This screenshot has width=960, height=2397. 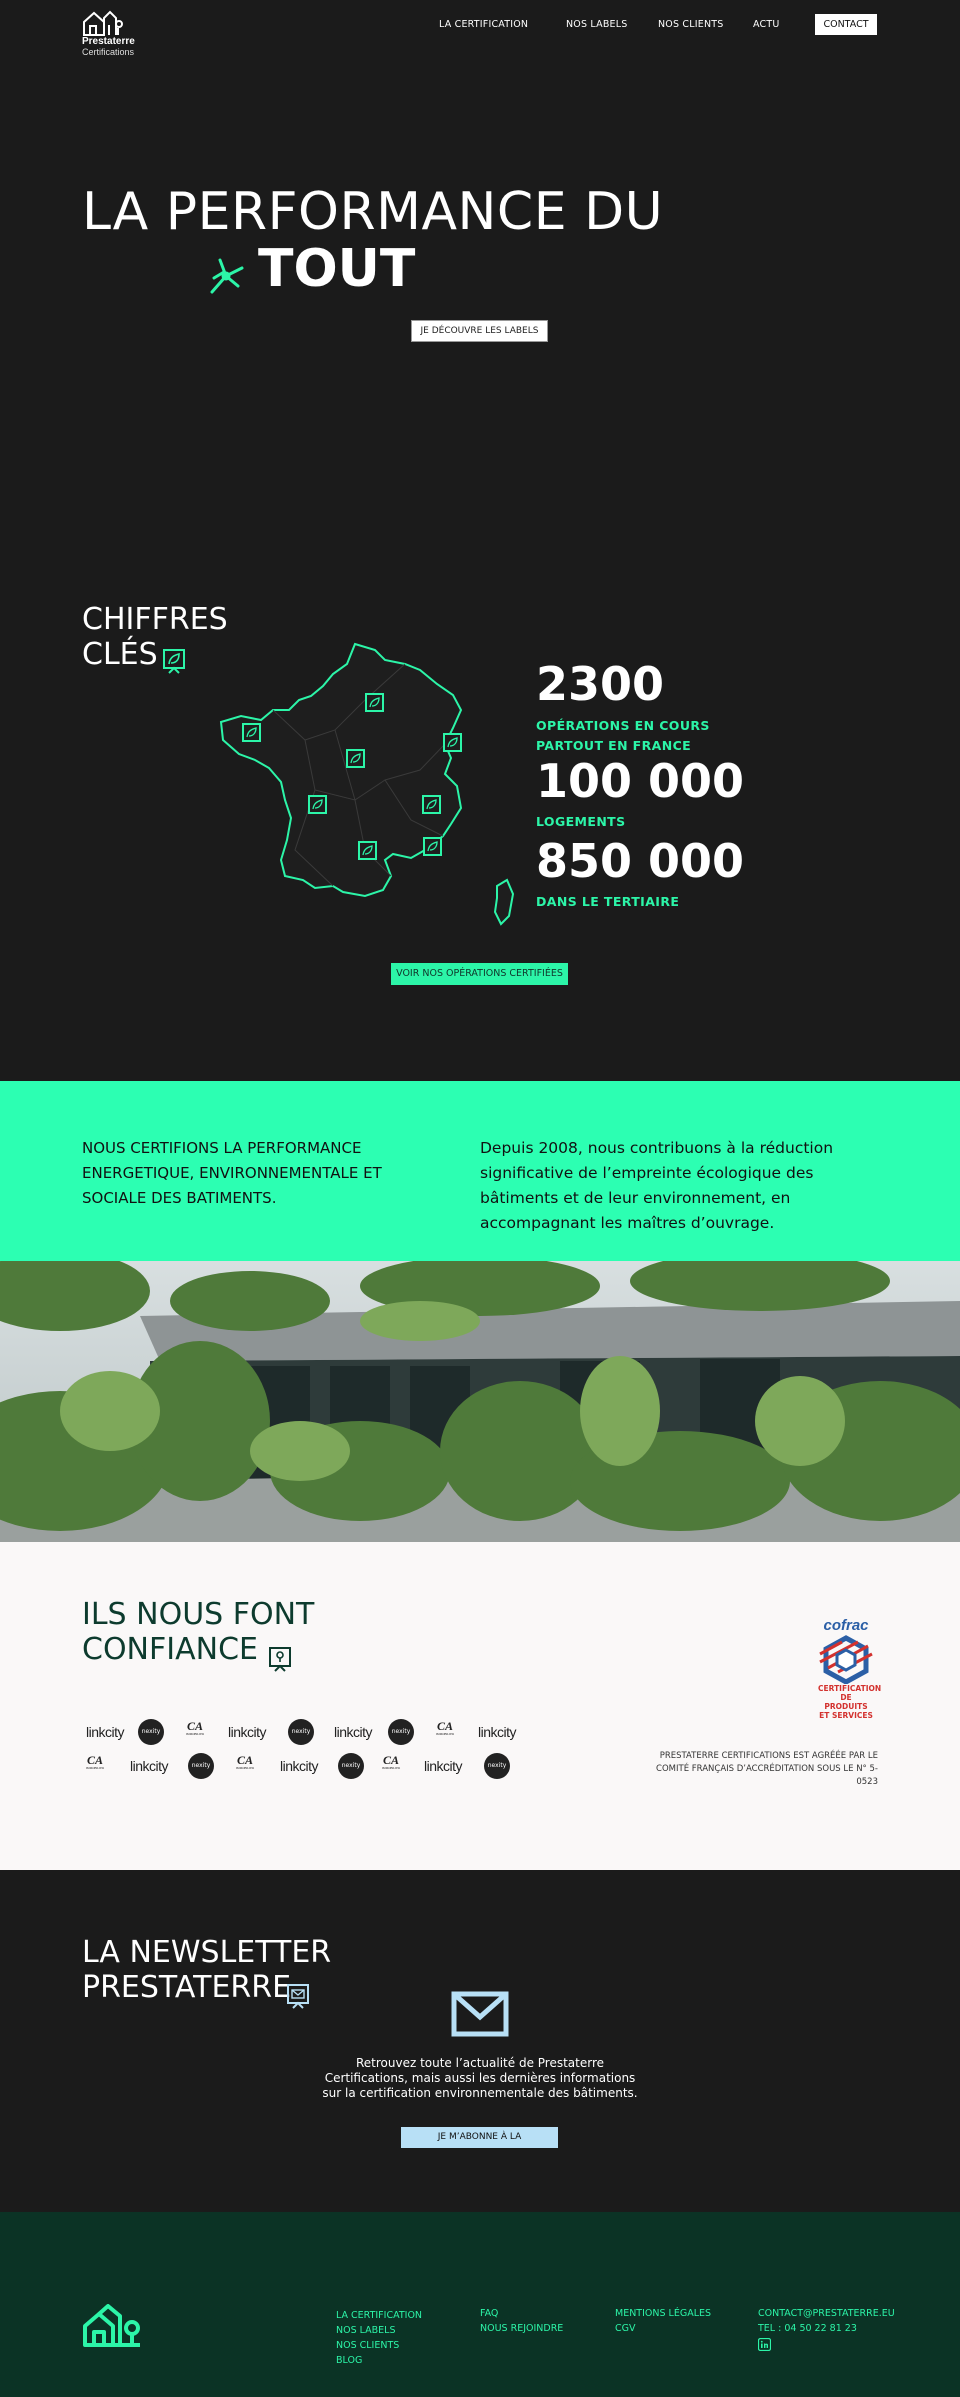 What do you see at coordinates (367, 784) in the screenshot?
I see `france-map` at bounding box center [367, 784].